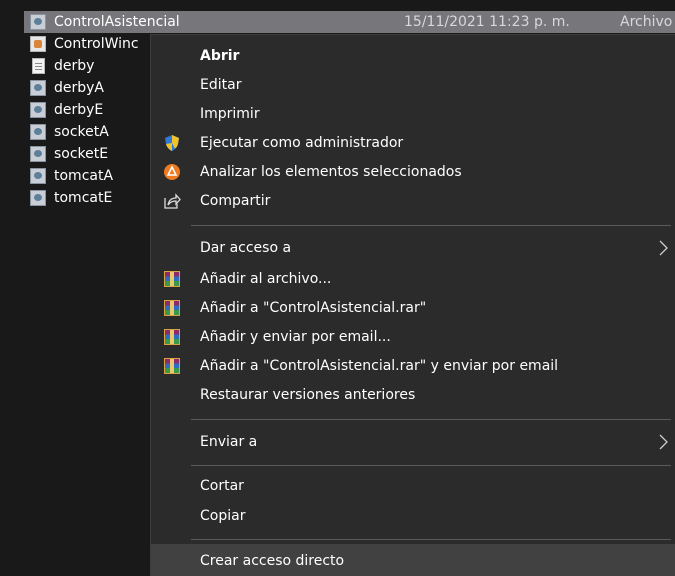 The image size is (675, 576). Describe the element at coordinates (647, 22) in the screenshot. I see `file-type: Archivo po` at that location.